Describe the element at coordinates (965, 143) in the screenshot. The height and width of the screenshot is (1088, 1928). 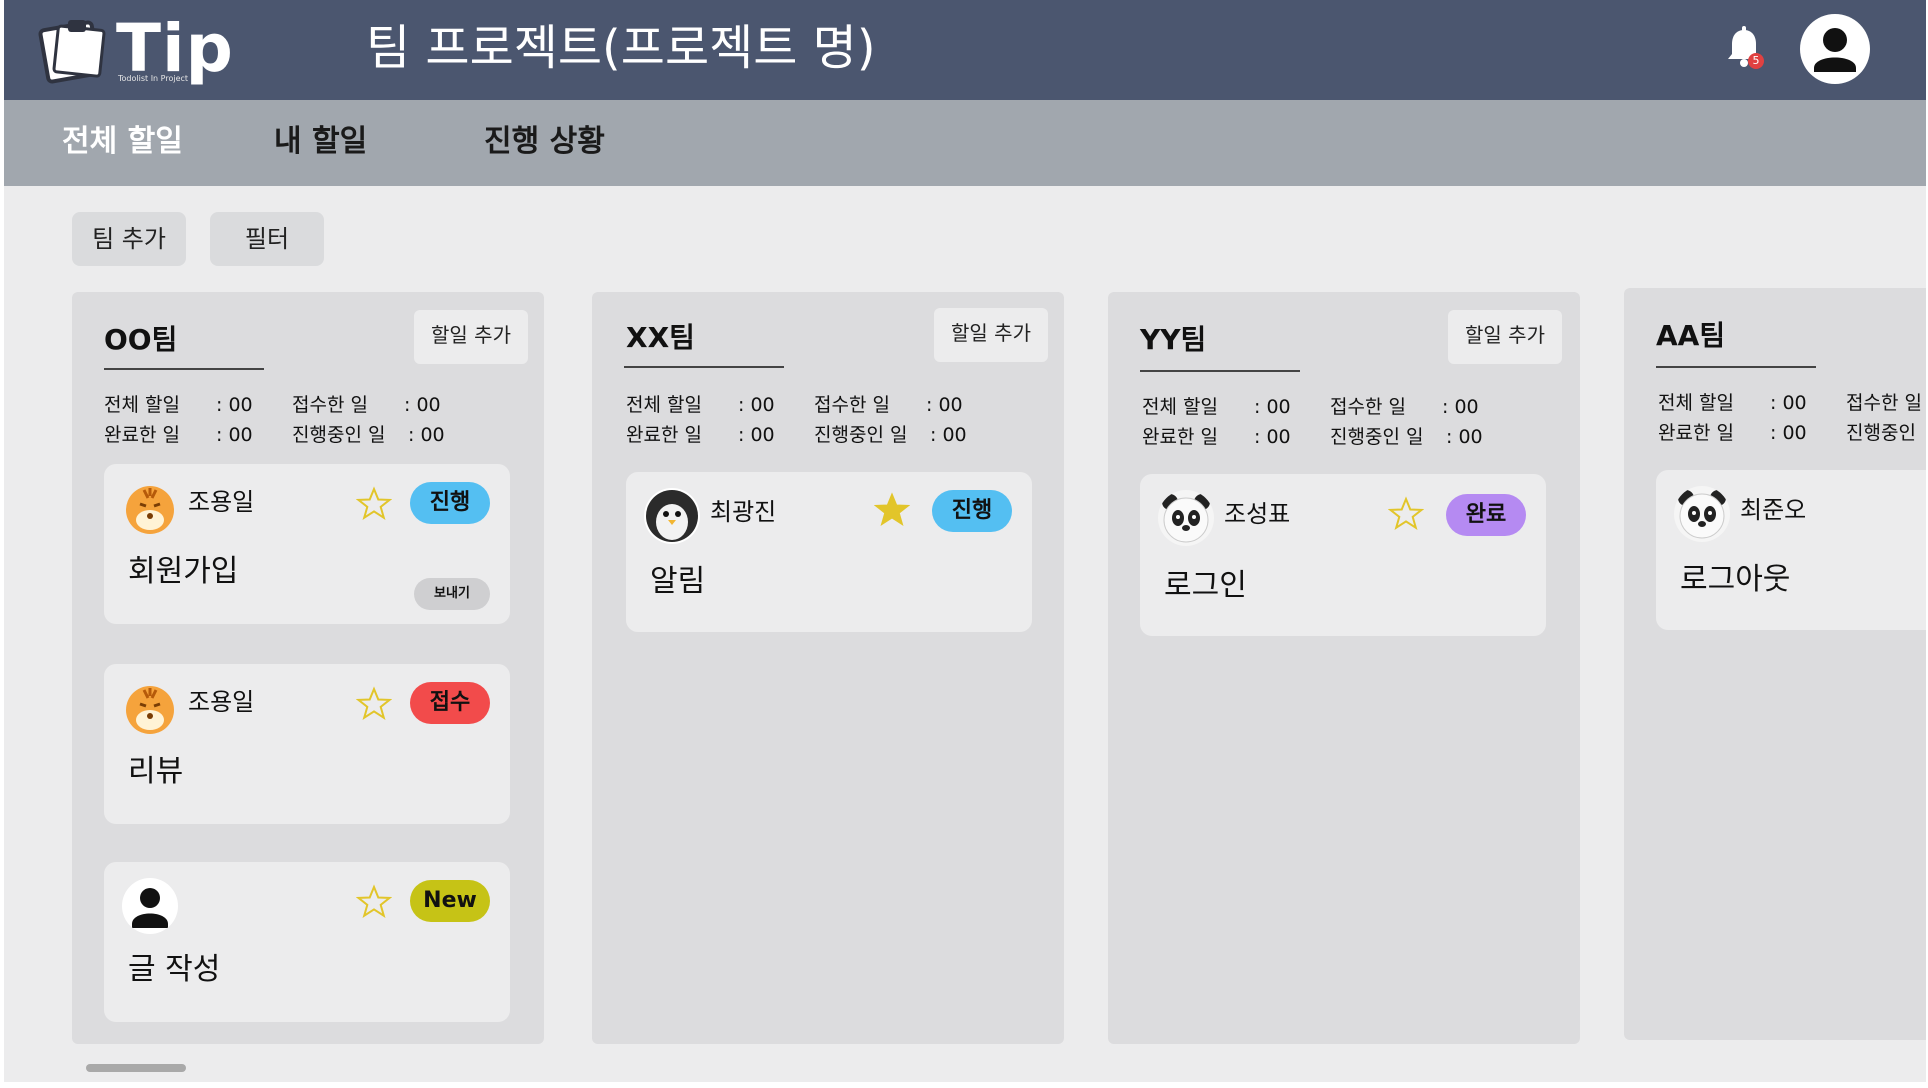
I see `main-nav: 전체 할일 내 할일 진행 상황` at that location.